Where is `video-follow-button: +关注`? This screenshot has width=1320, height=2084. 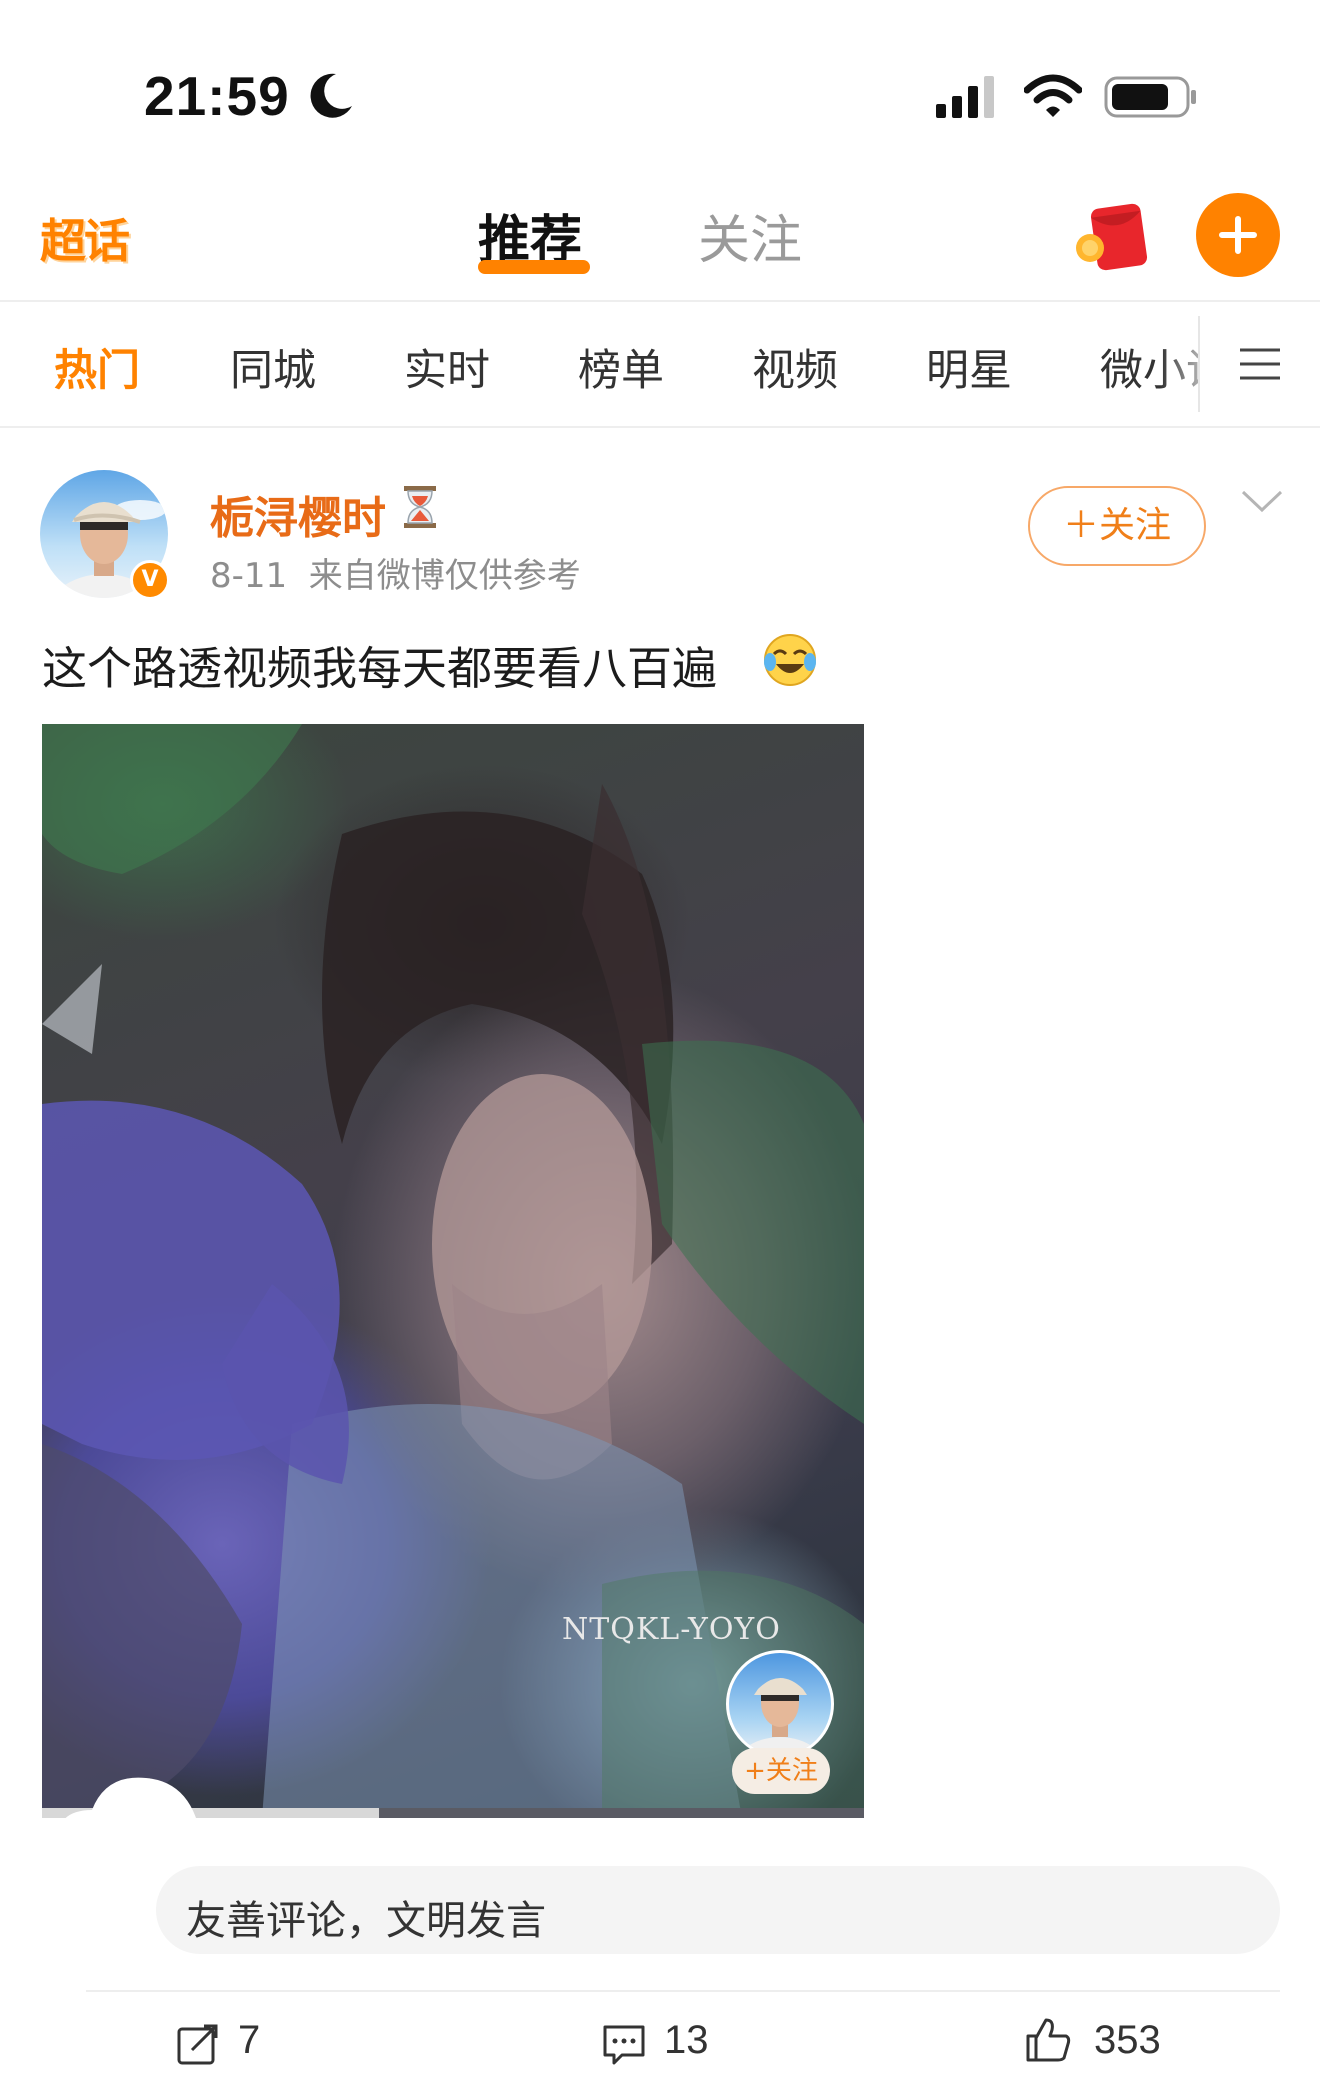 video-follow-button: +关注 is located at coordinates (781, 1771).